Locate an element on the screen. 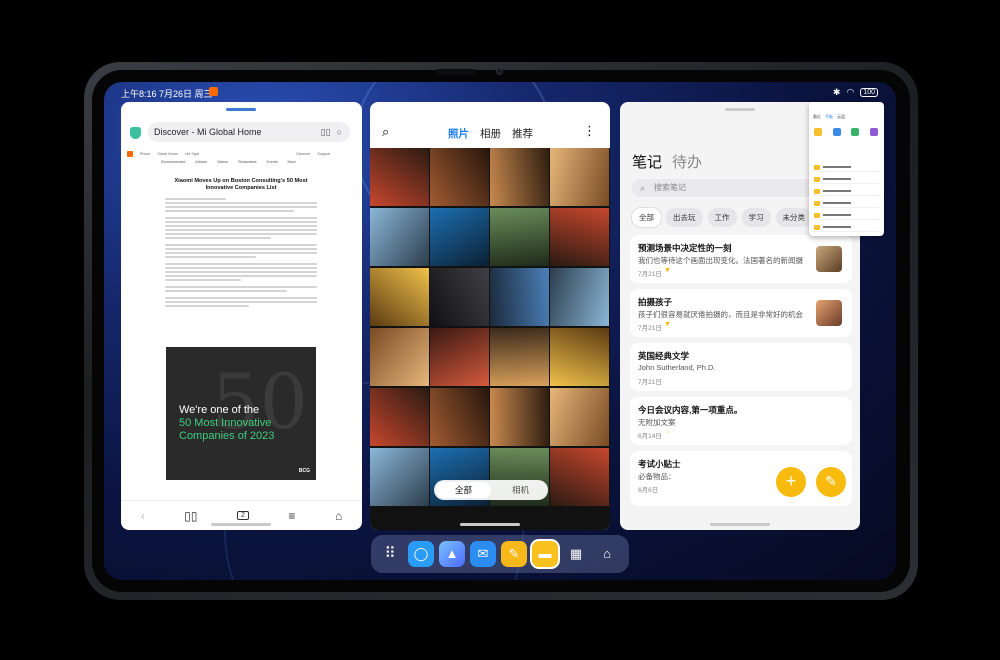 This screenshot has width=1000, height=660. mail-icon: ✉ is located at coordinates (483, 554).